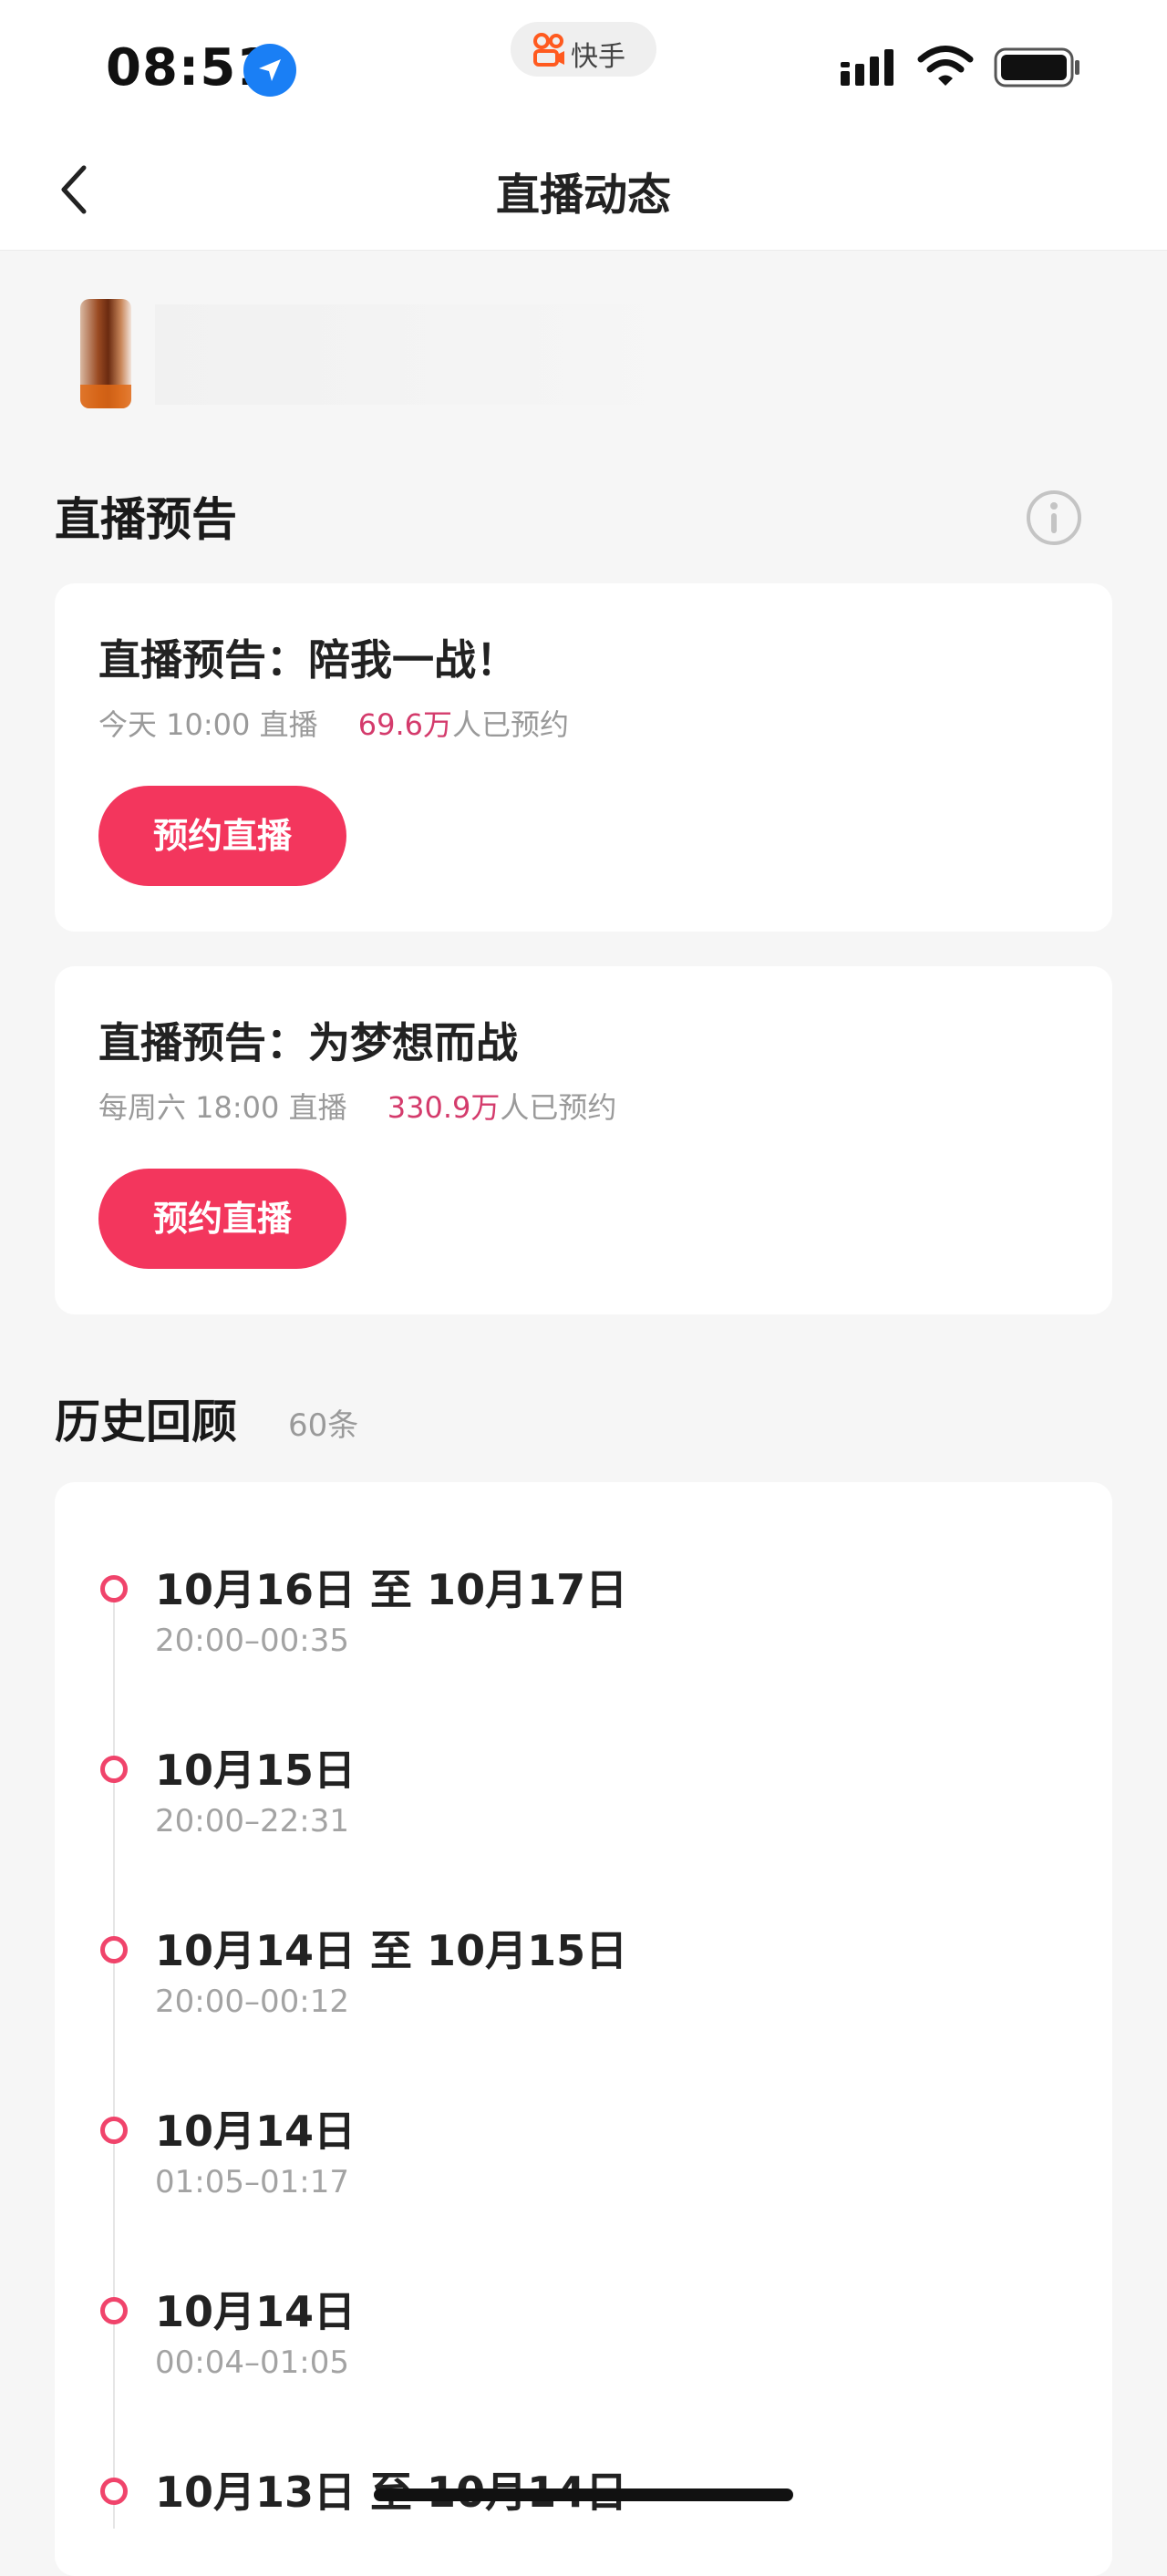  I want to click on history-section-title: 历史回顾, so click(146, 1422).